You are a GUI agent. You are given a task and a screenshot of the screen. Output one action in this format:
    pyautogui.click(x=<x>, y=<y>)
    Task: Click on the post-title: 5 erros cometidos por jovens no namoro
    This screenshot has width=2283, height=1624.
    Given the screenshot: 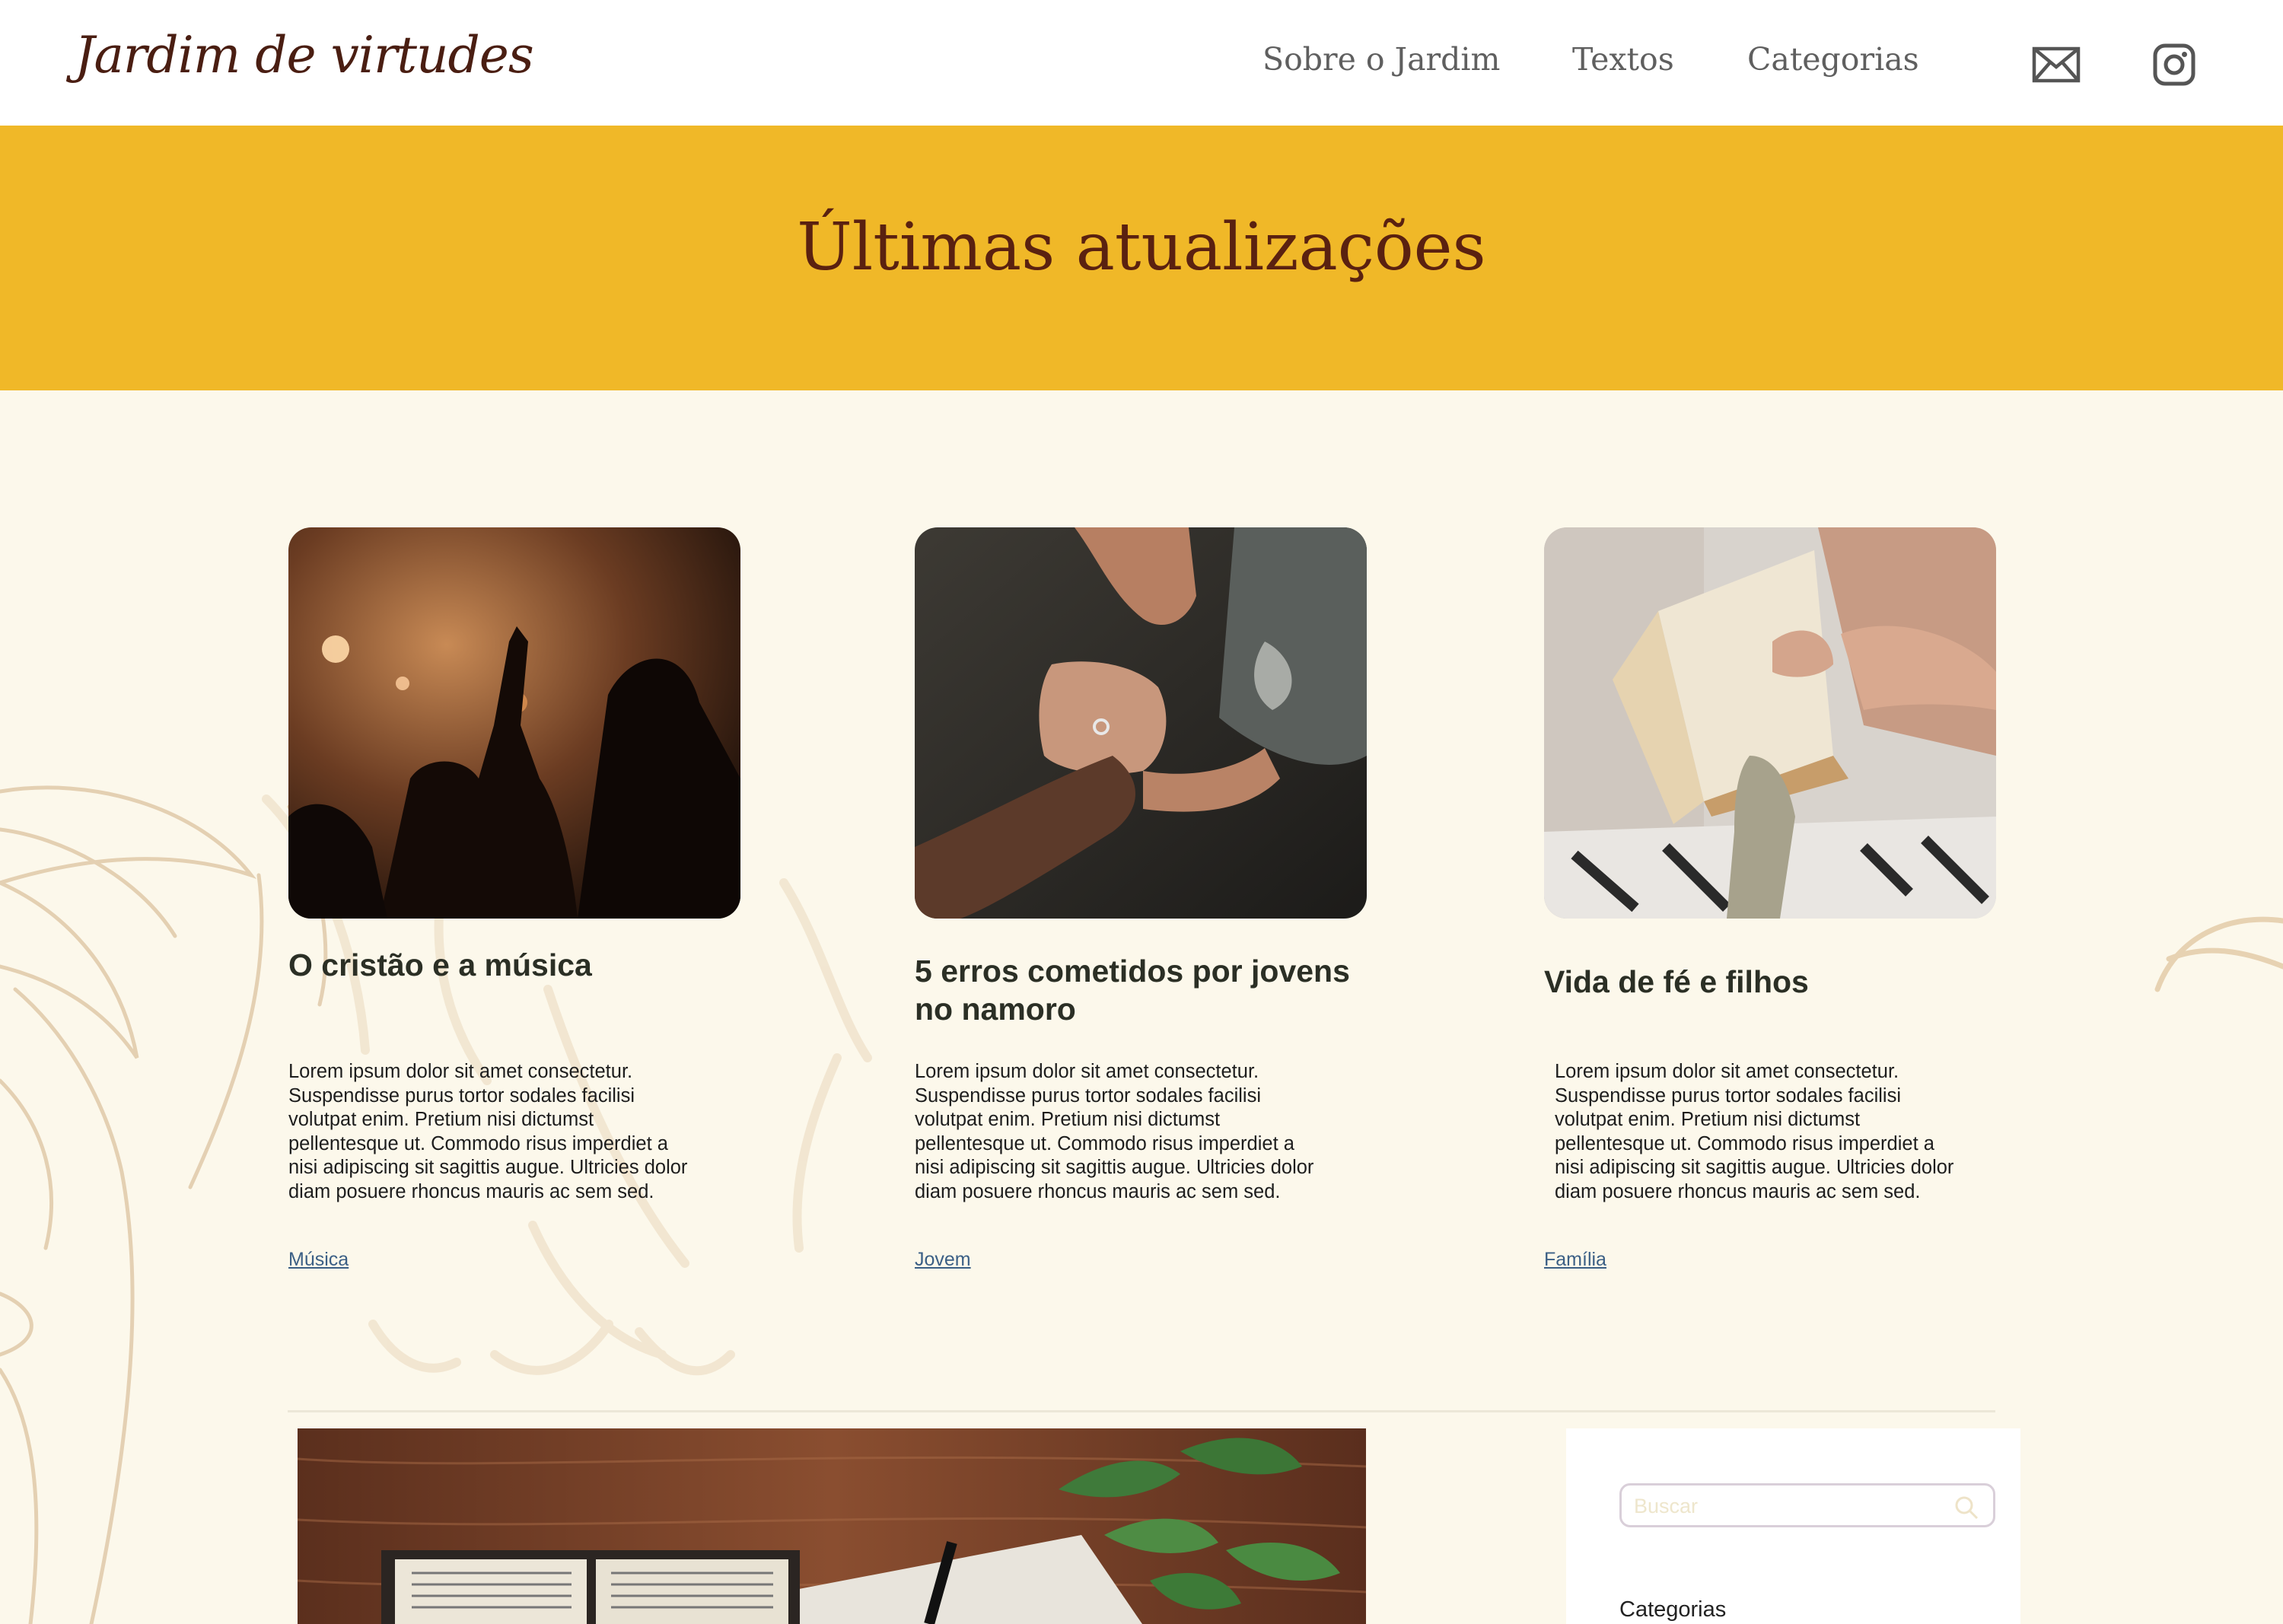 What is the action you would take?
    pyautogui.click(x=1141, y=990)
    